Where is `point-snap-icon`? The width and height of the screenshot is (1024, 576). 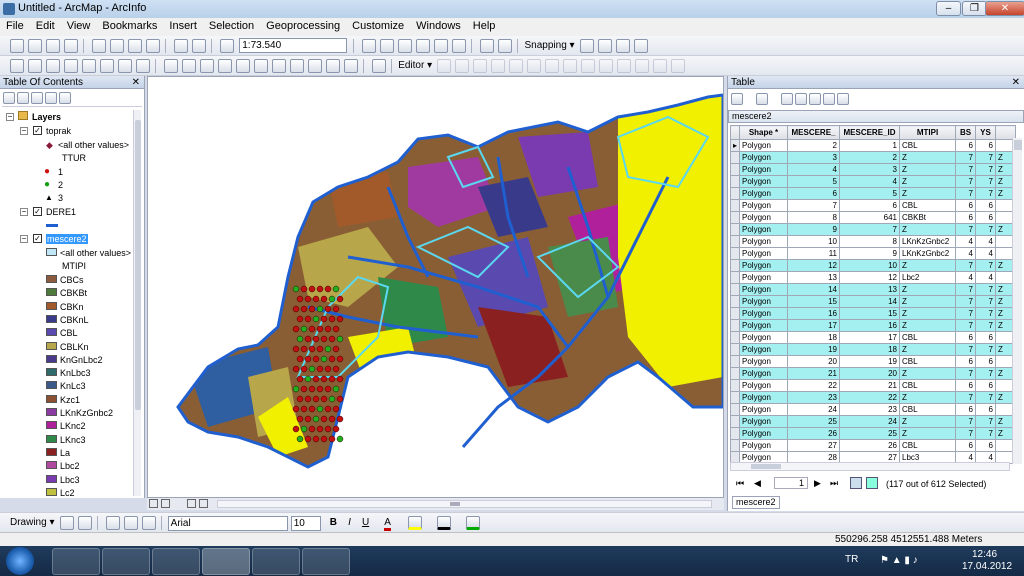
point-snap-icon is located at coordinates (586, 46).